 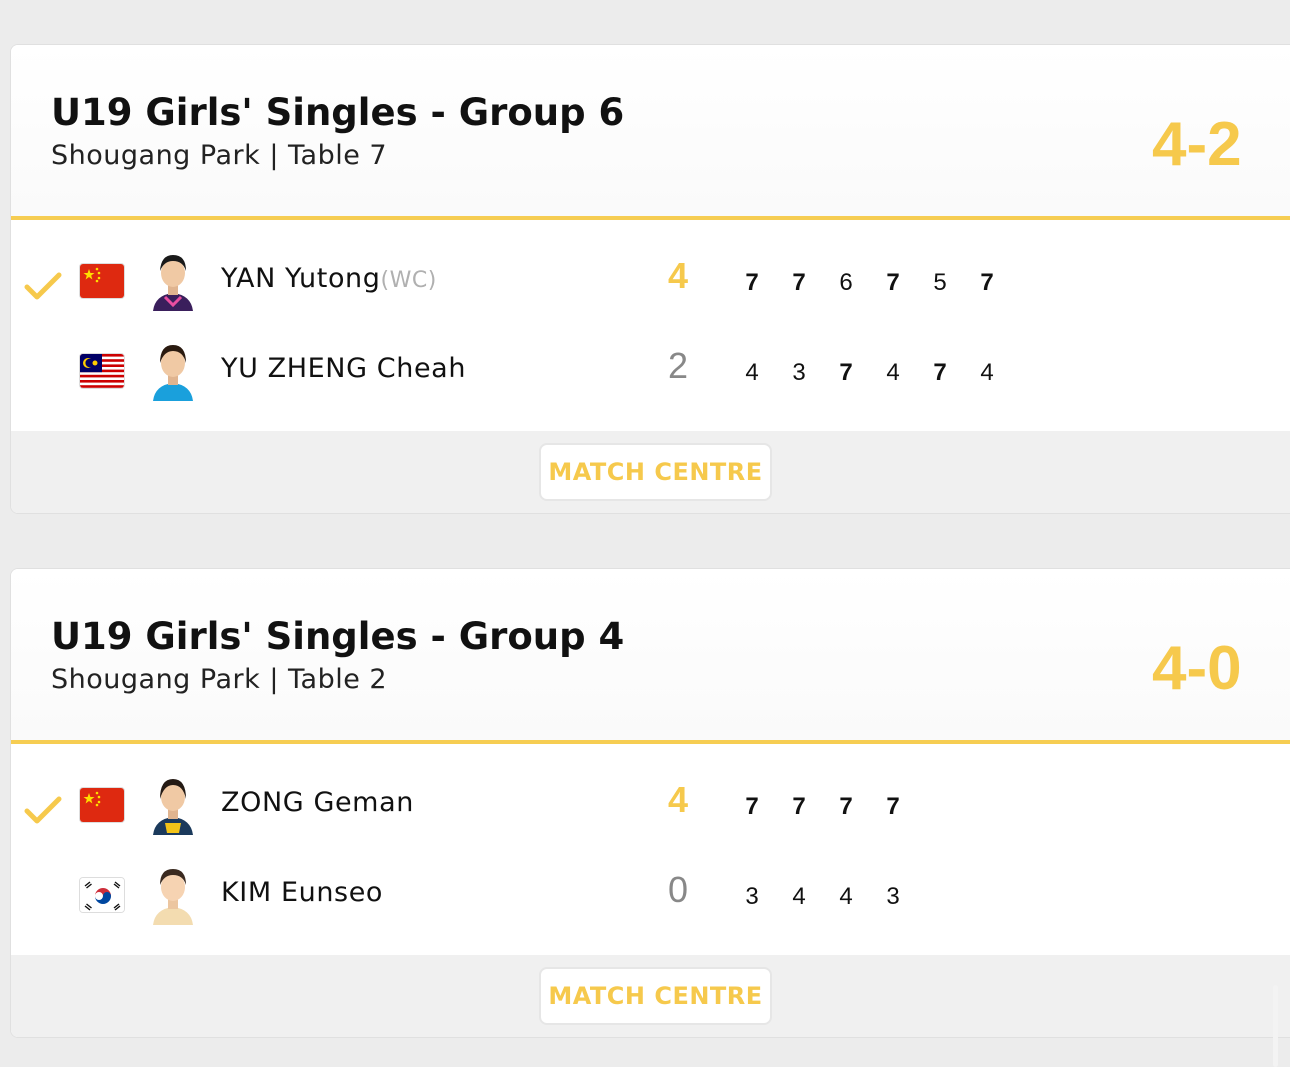 What do you see at coordinates (678, 889) in the screenshot?
I see `sets-won: 0` at bounding box center [678, 889].